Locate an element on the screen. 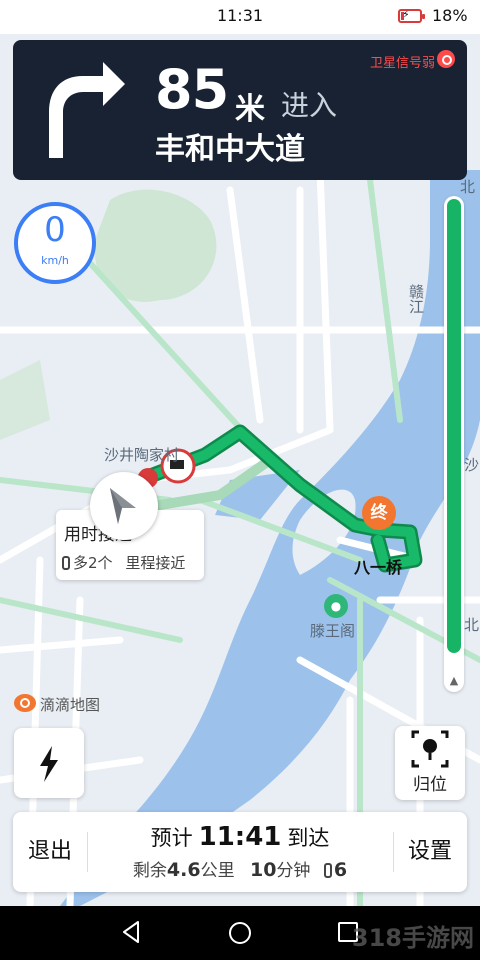 The width and height of the screenshot is (480, 960). map-label-tengwang: 滕王阁 is located at coordinates (333, 631).